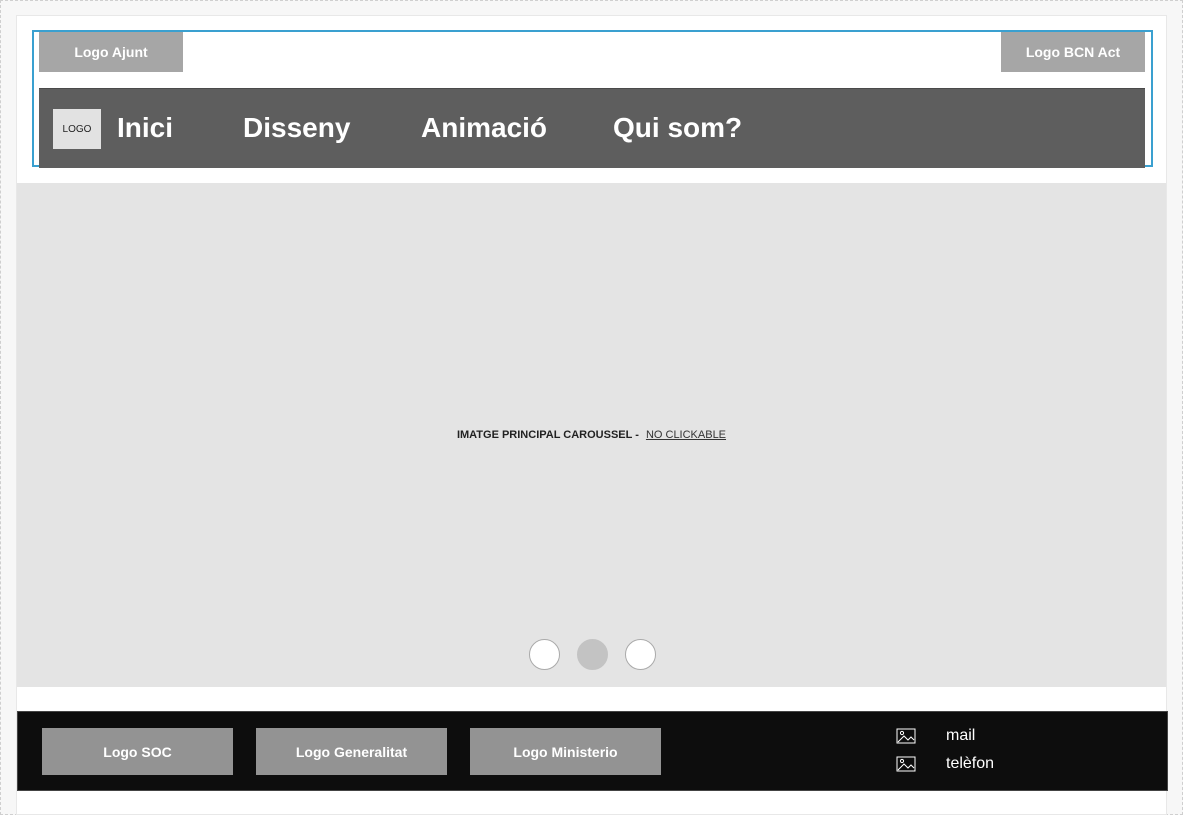 This screenshot has width=1183, height=815. I want to click on site-logo: LOGO, so click(77, 129).